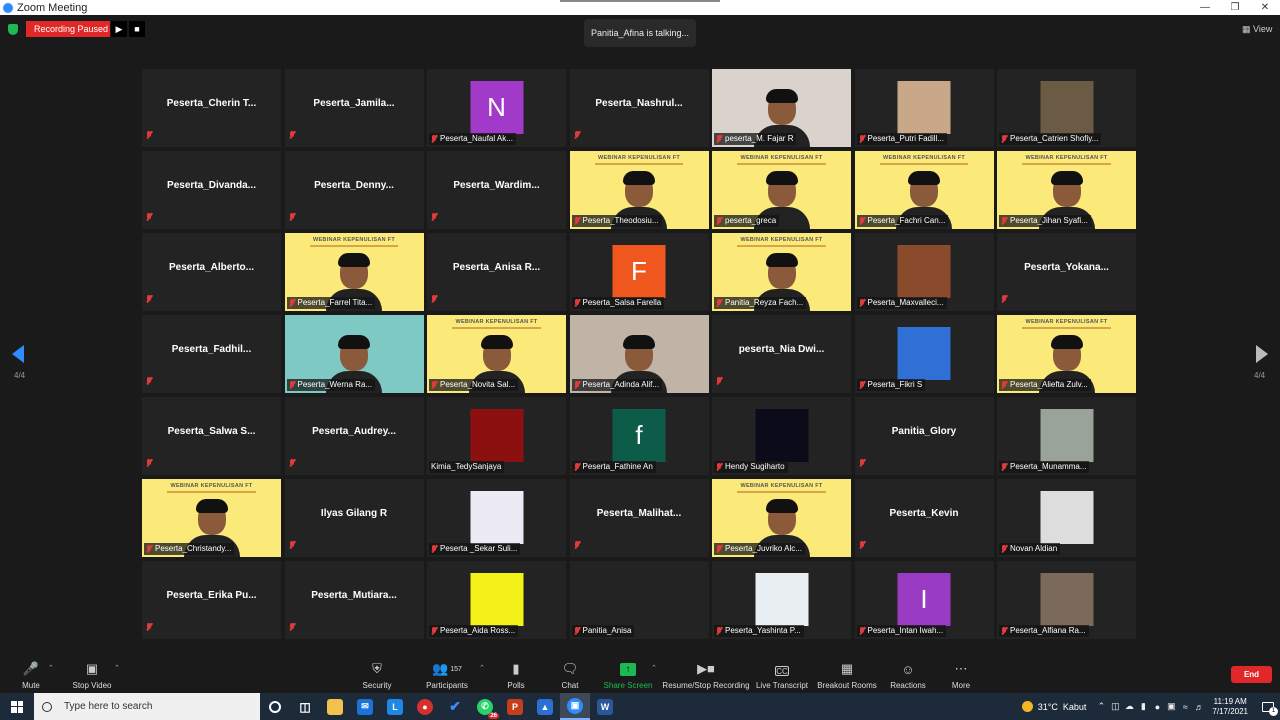 The width and height of the screenshot is (1280, 720). Describe the element at coordinates (639, 436) in the screenshot. I see `participant-tile: f Peserta_Fathine An` at that location.